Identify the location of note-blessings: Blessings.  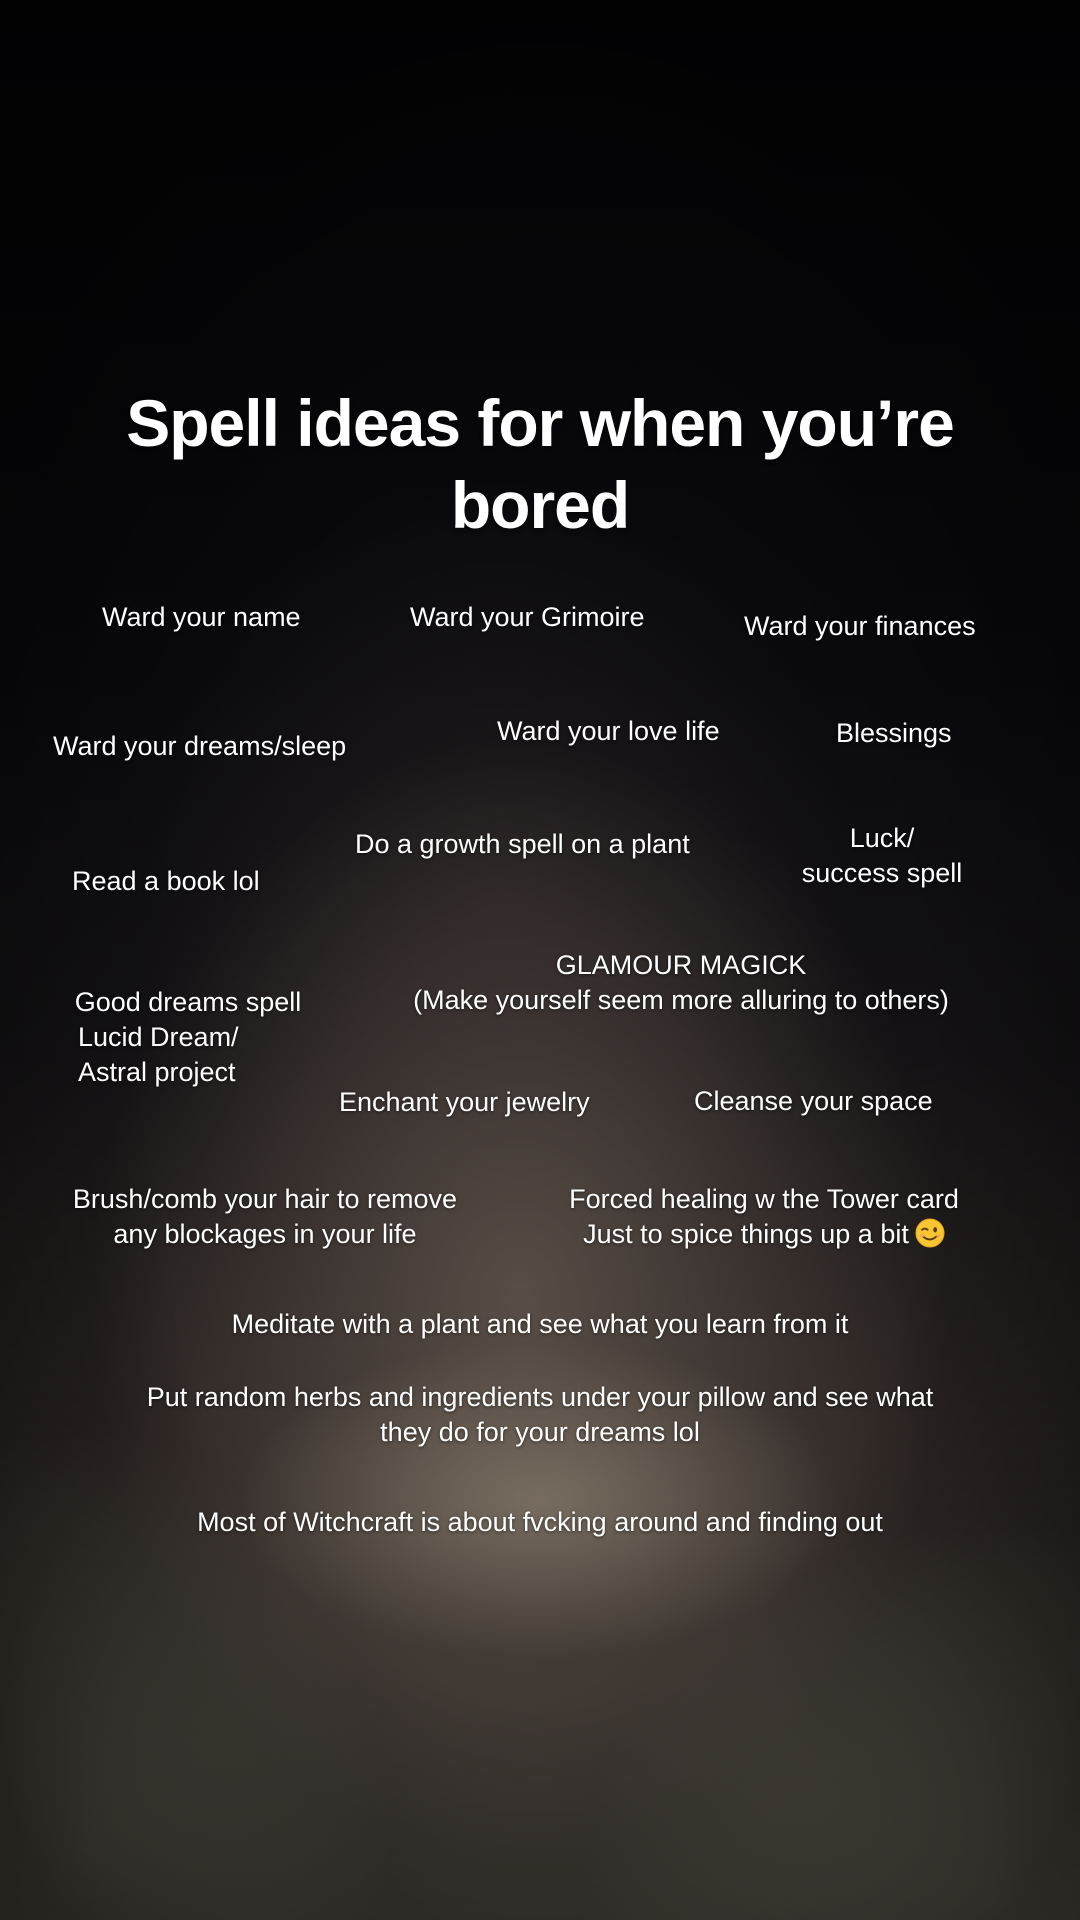
(894, 733).